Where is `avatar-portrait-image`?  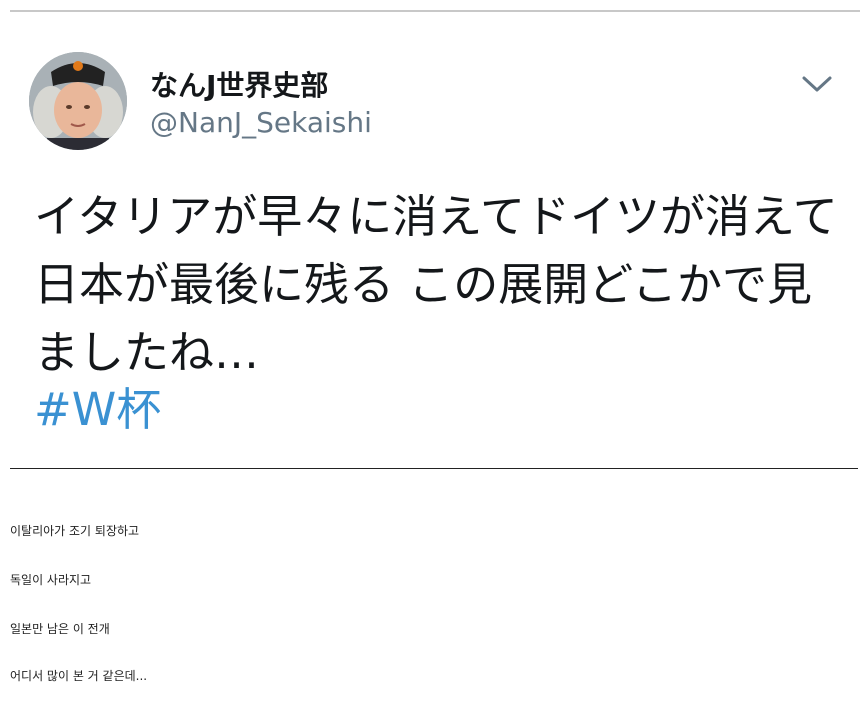
avatar-portrait-image is located at coordinates (78, 101).